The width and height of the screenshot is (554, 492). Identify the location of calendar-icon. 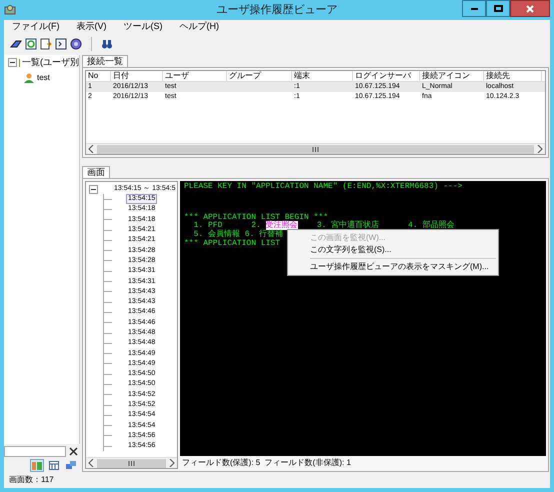
(54, 465).